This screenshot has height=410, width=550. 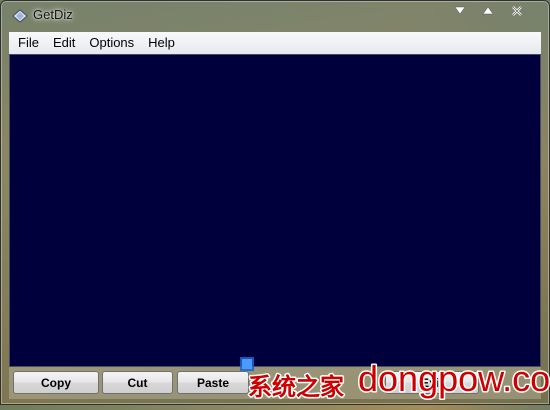 What do you see at coordinates (460, 11) in the screenshot?
I see `minimize-icon` at bounding box center [460, 11].